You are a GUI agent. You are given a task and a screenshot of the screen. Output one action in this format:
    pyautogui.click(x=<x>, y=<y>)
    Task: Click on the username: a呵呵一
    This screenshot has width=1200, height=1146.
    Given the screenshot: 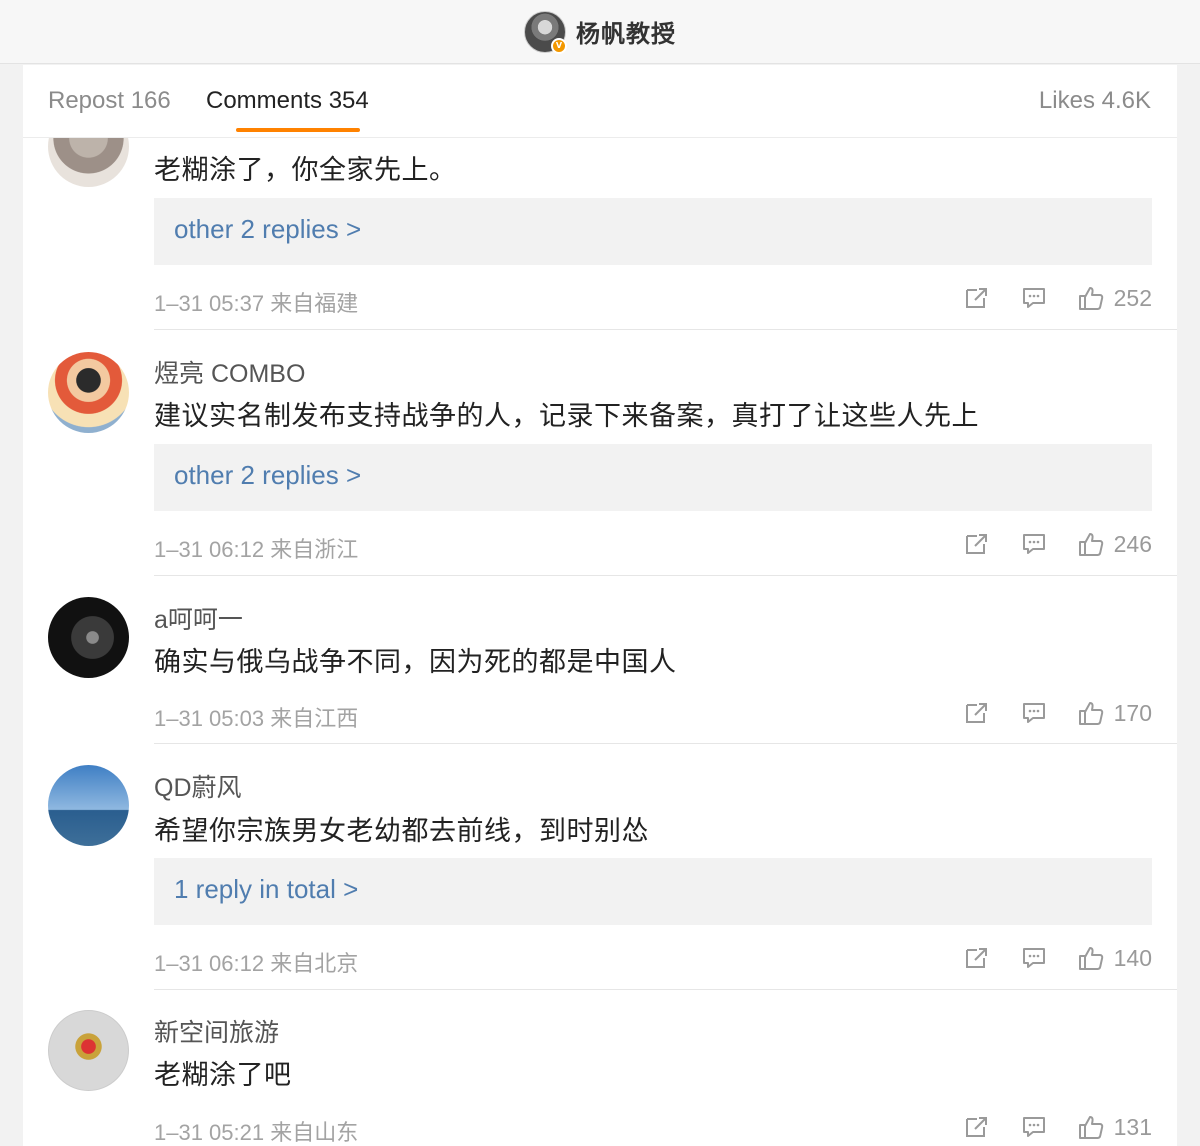 What is the action you would take?
    pyautogui.click(x=198, y=618)
    